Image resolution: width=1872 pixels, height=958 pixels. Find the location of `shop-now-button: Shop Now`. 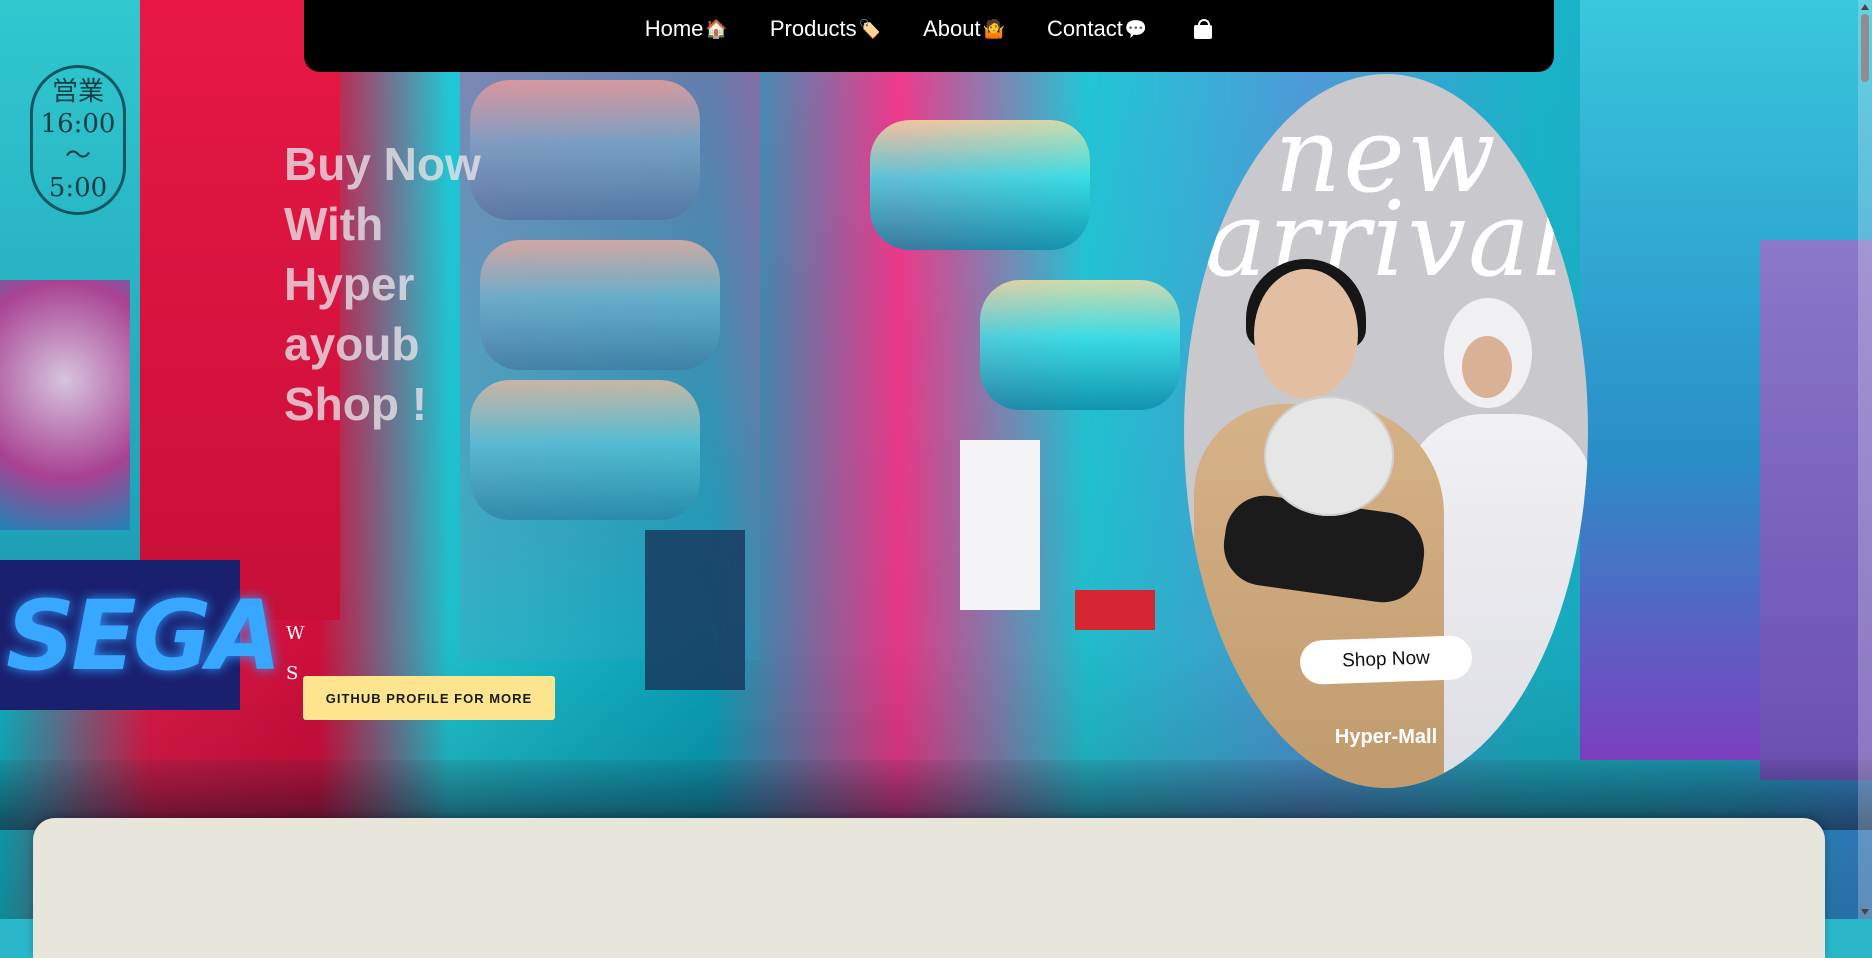

shop-now-button: Shop Now is located at coordinates (1386, 660).